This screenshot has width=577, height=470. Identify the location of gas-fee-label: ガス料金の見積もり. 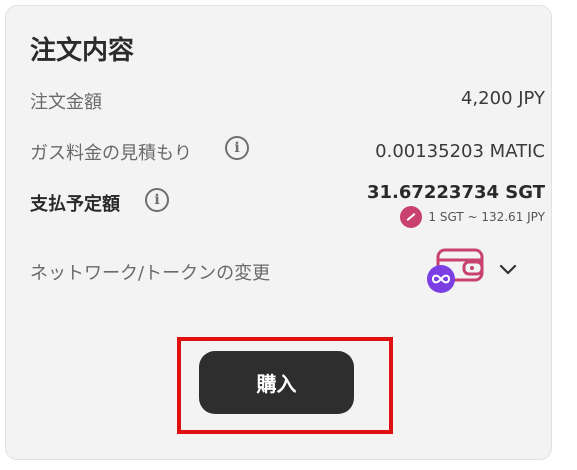
(111, 153).